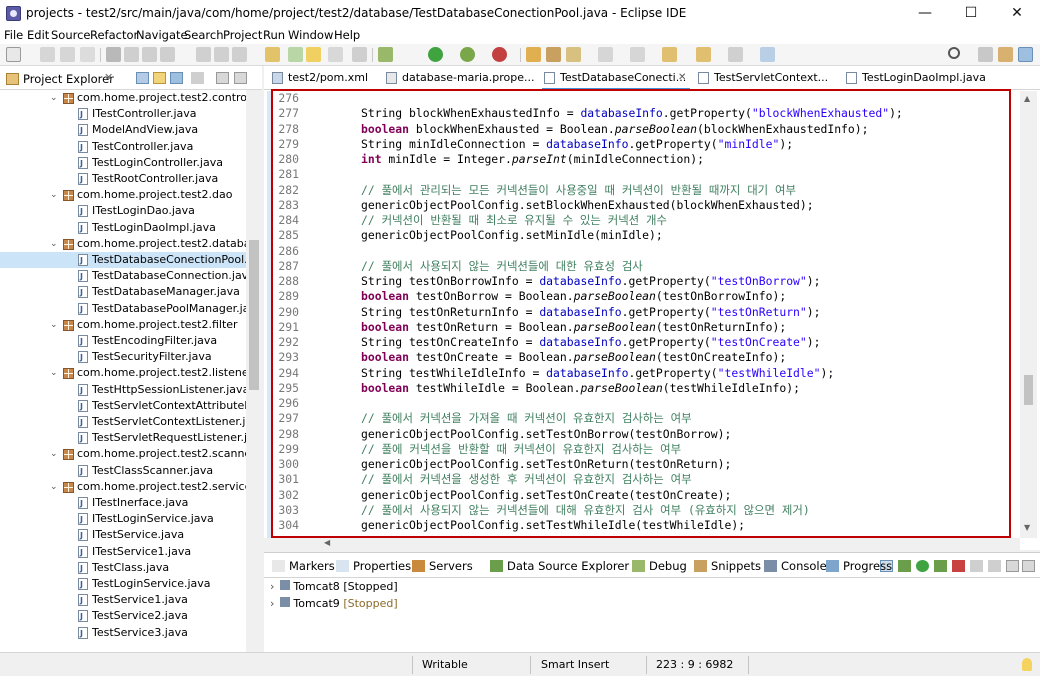 The height and width of the screenshot is (676, 1040). Describe the element at coordinates (1027, 98) in the screenshot. I see `scroll-up-icon: ▲` at that location.